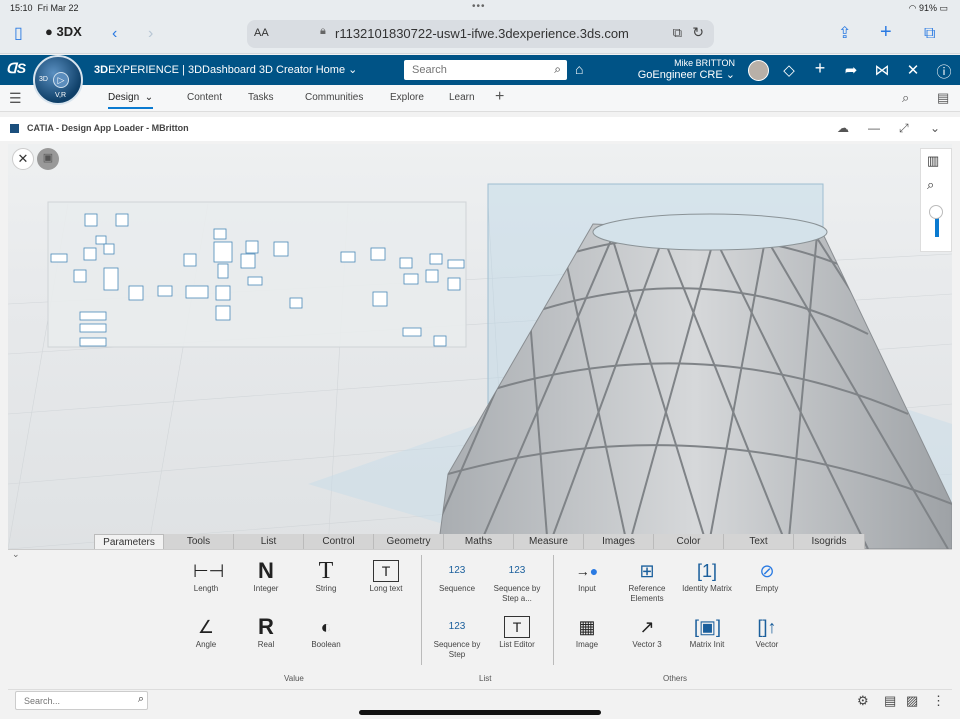 Image resolution: width=960 pixels, height=719 pixels. What do you see at coordinates (944, 71) in the screenshot?
I see `help-icon: ⓘ` at bounding box center [944, 71].